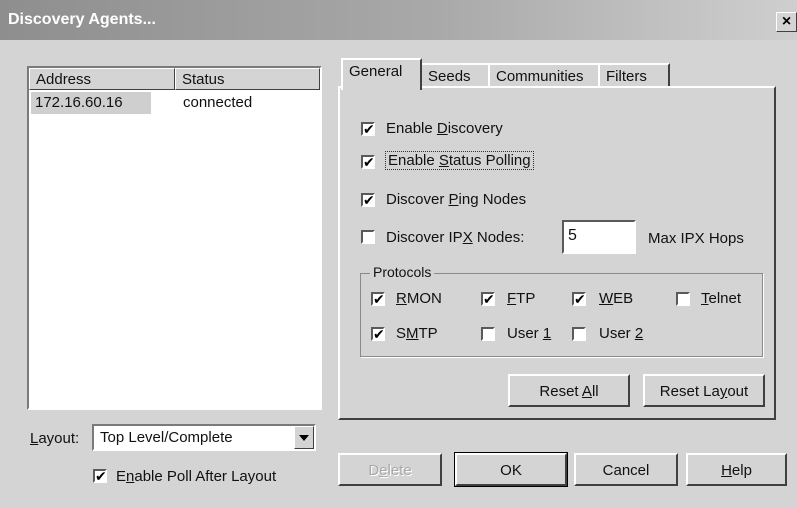 The height and width of the screenshot is (508, 797). Describe the element at coordinates (304, 437) in the screenshot. I see `chevron-down-icon` at that location.